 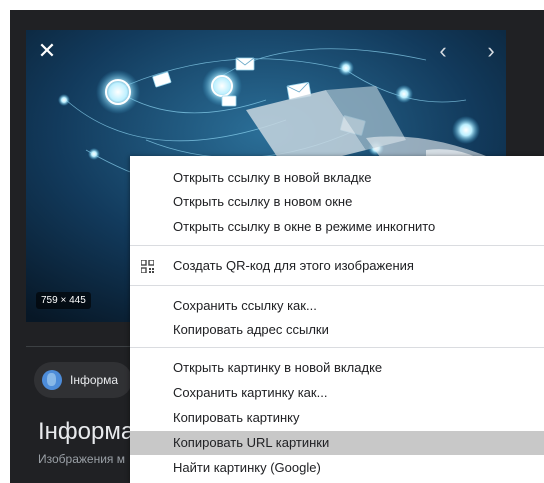 I want to click on close-icon: ✕, so click(x=47, y=51).